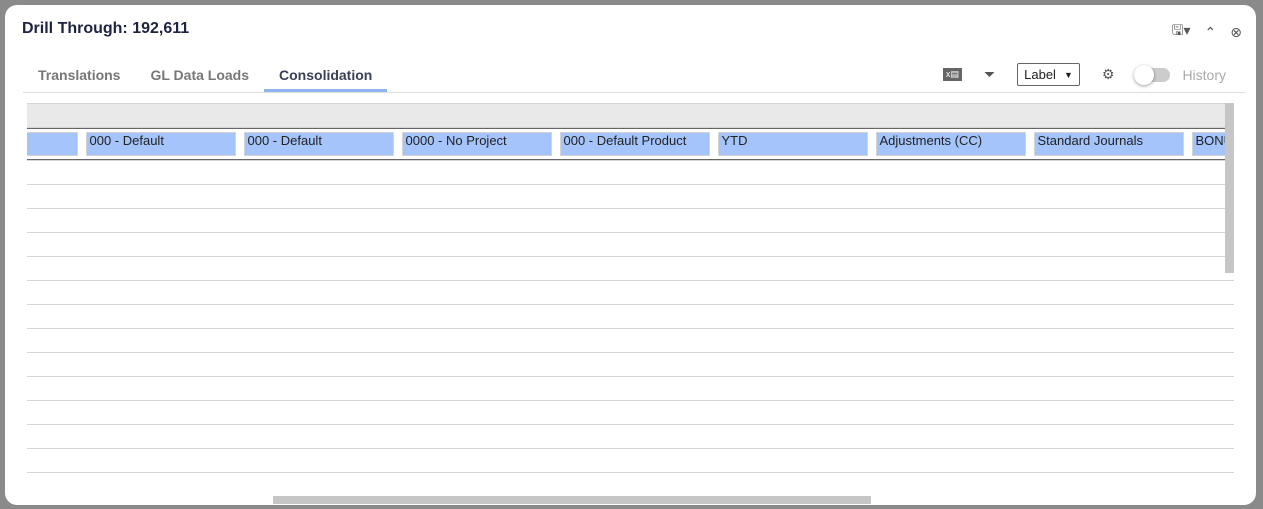 The height and width of the screenshot is (509, 1263). What do you see at coordinates (572, 500) in the screenshot?
I see `horizontal-scrollbar` at bounding box center [572, 500].